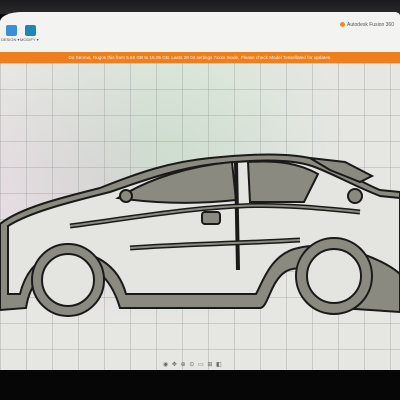 The width and height of the screenshot is (400, 400). What do you see at coordinates (68, 280) in the screenshot?
I see `front-wheel-inner` at bounding box center [68, 280].